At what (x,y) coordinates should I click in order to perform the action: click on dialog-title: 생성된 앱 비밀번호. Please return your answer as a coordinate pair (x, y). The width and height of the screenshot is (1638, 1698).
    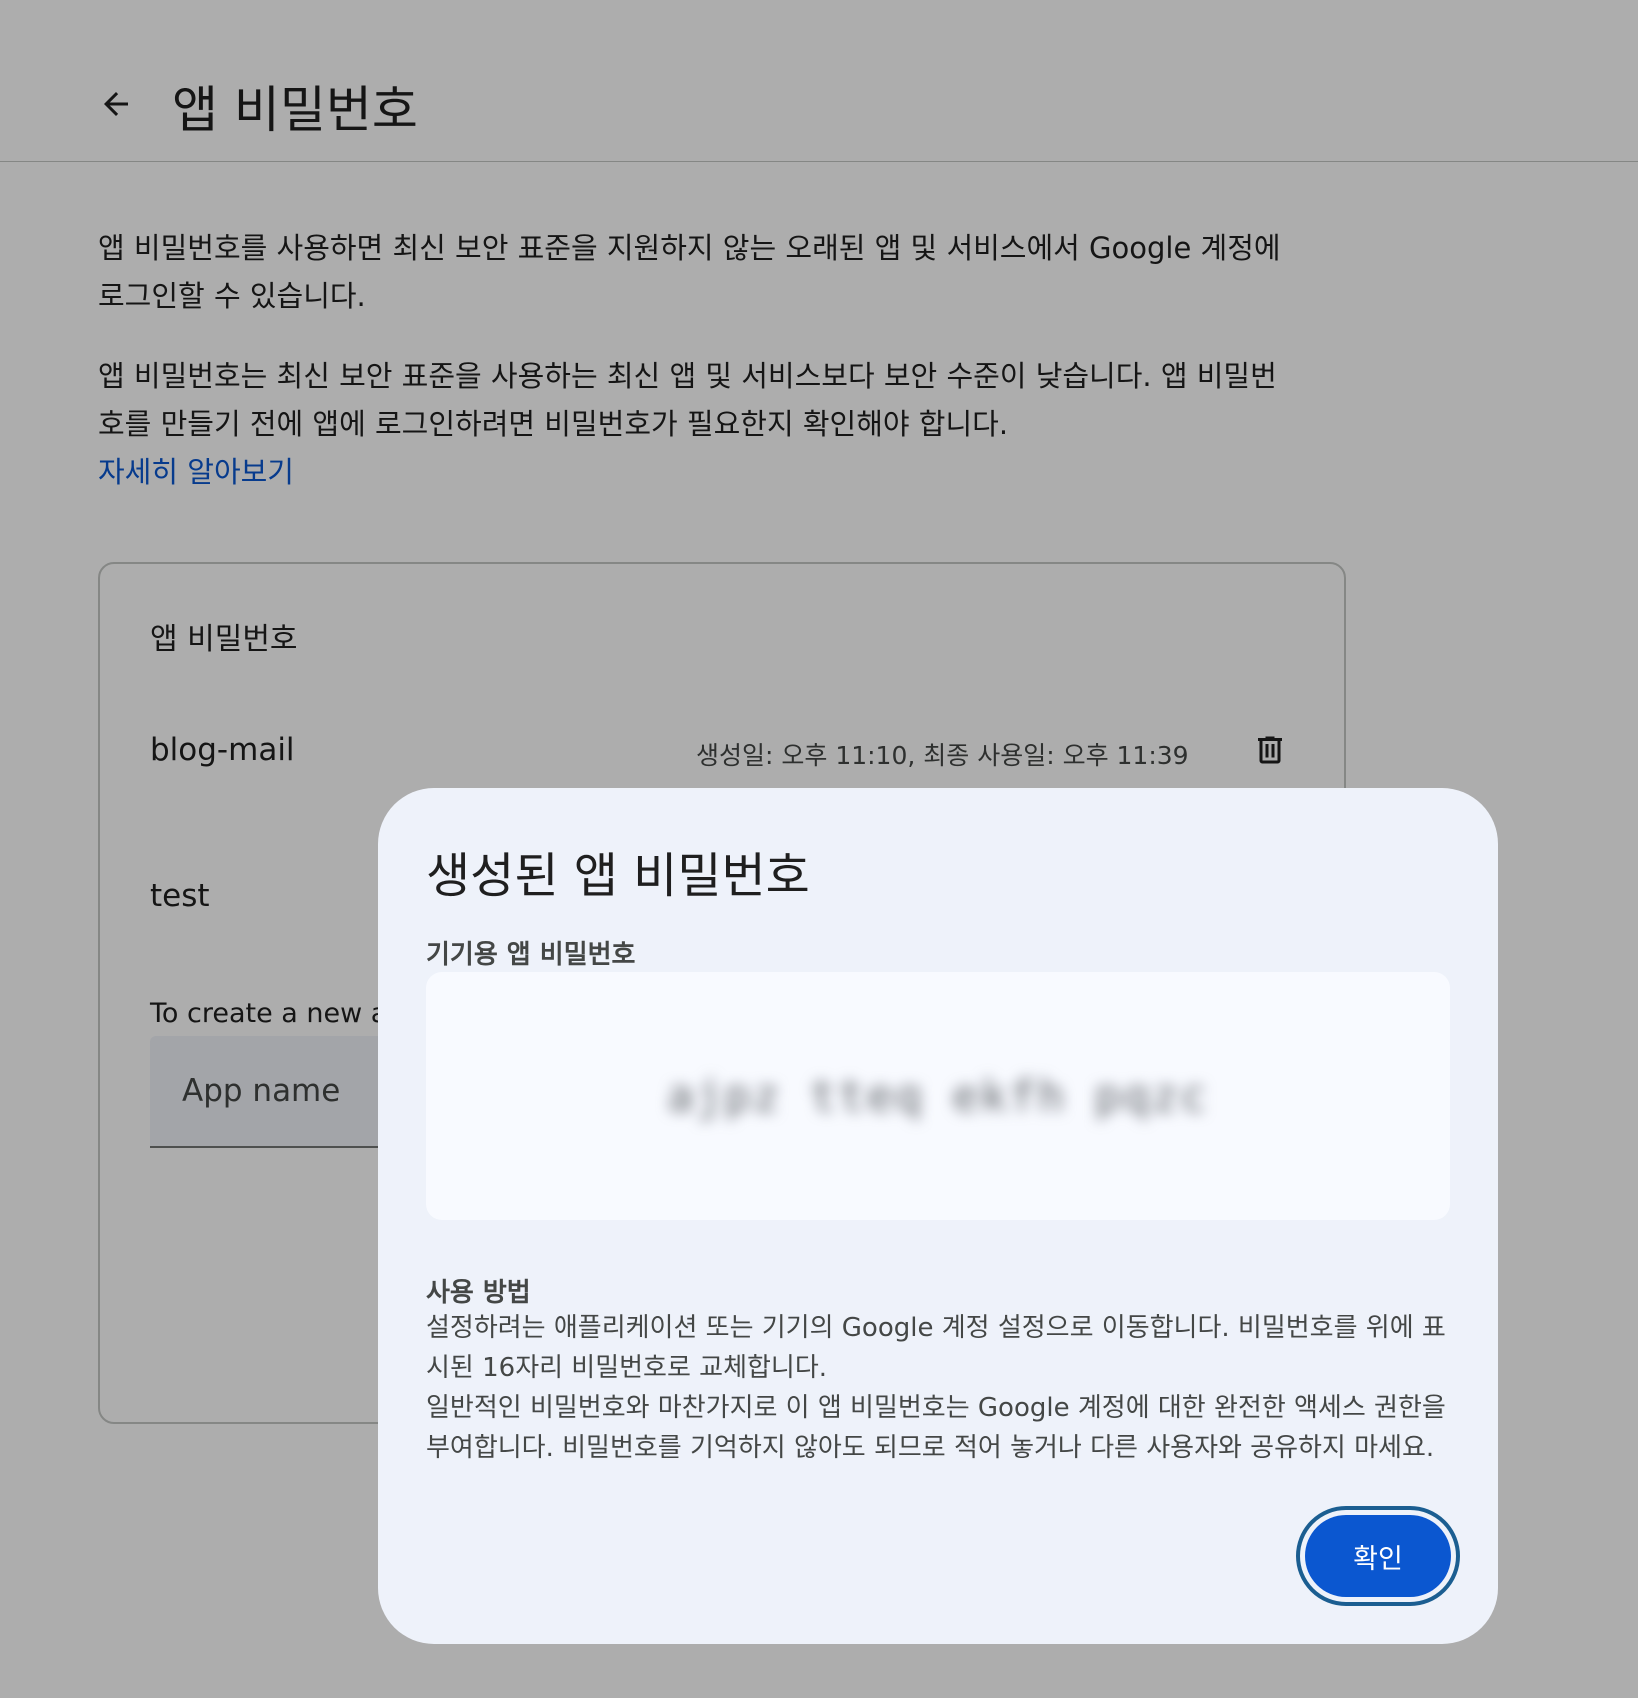
    Looking at the image, I should click on (618, 876).